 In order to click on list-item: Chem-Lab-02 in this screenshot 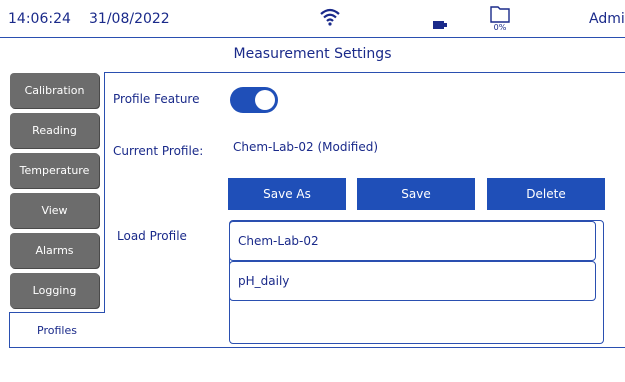, I will do `click(412, 241)`.